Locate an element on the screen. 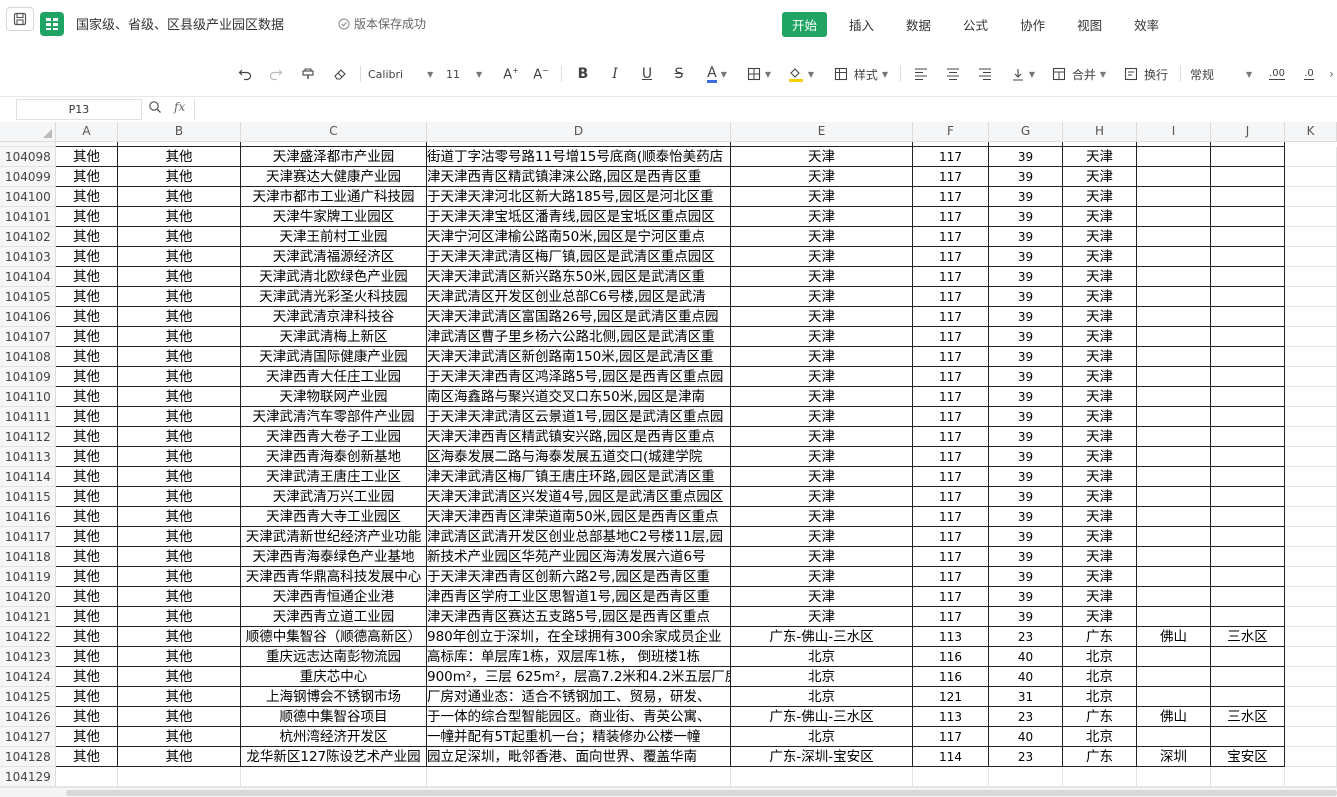 This screenshot has width=1337, height=797. row-header: 104112 is located at coordinates (28, 437).